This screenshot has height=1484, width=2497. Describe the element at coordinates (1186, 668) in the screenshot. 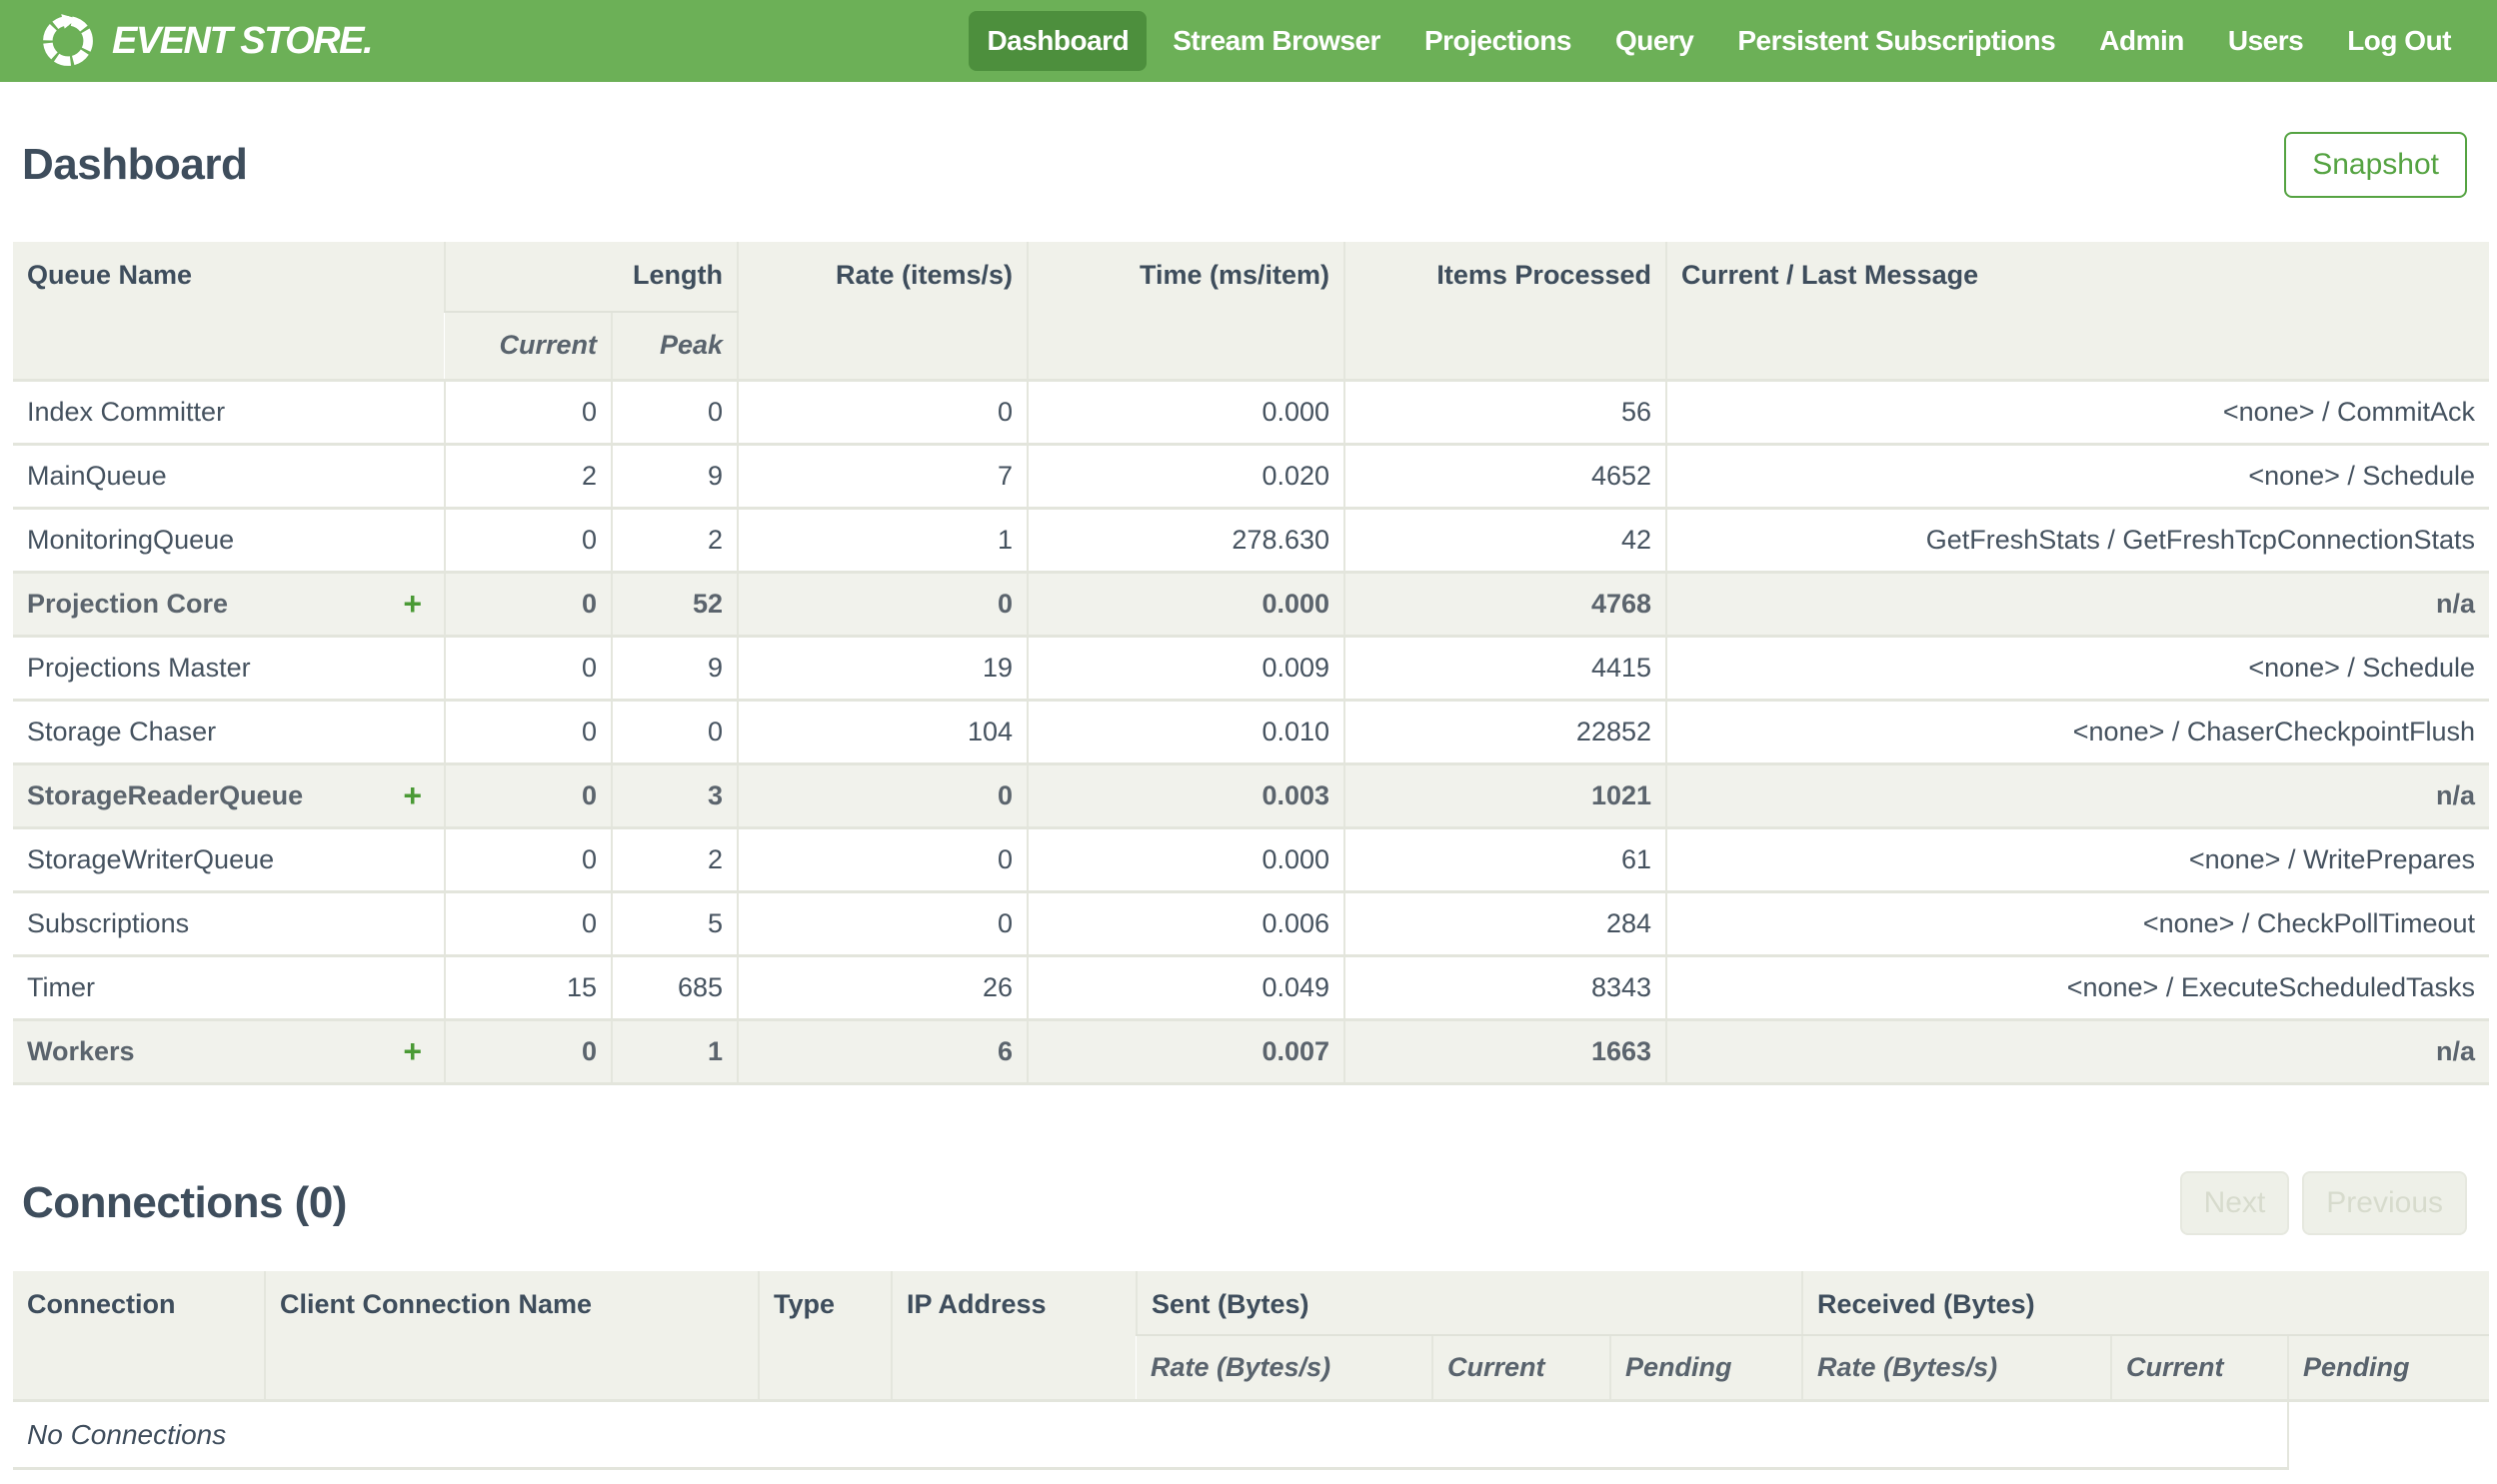

I see `queue-time-cell: 0.009` at that location.